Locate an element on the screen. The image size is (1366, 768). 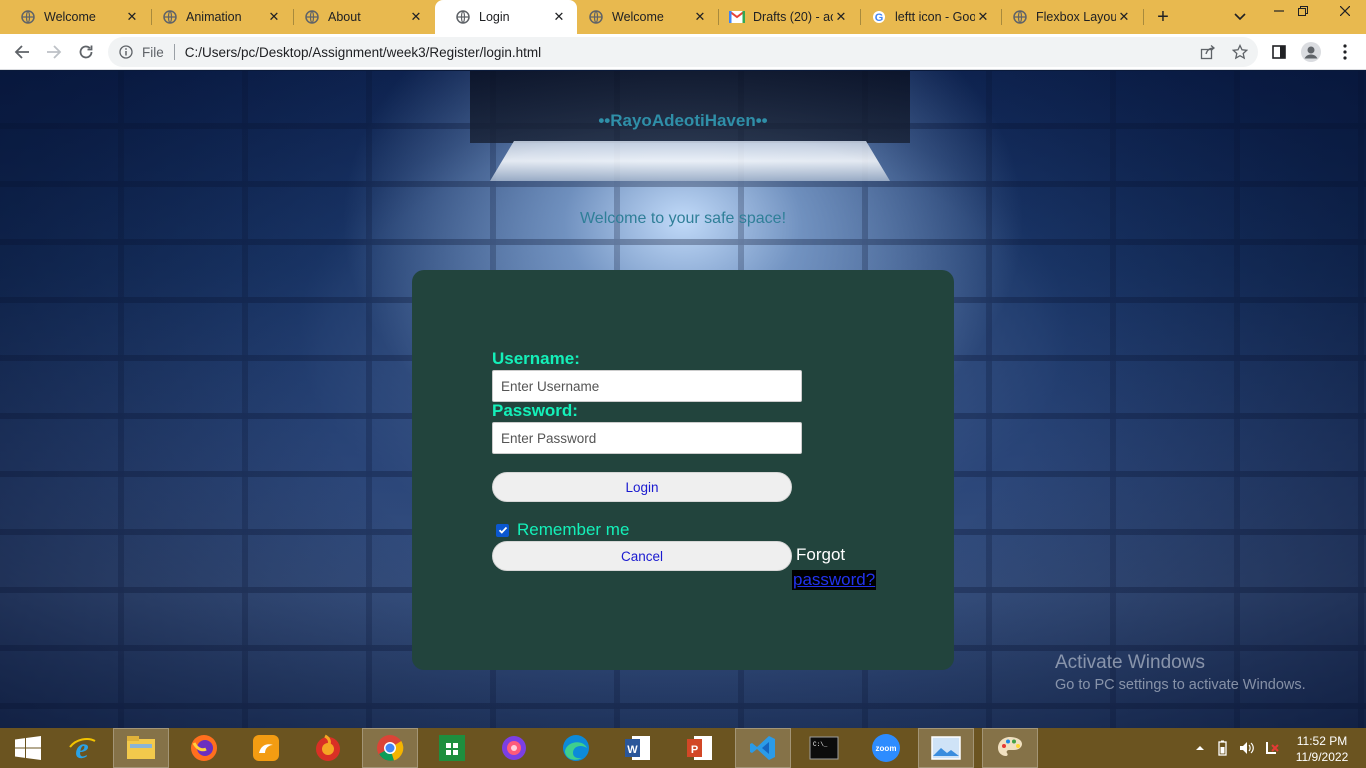
tab-animation: Animation ✕ is located at coordinates (217, 17).